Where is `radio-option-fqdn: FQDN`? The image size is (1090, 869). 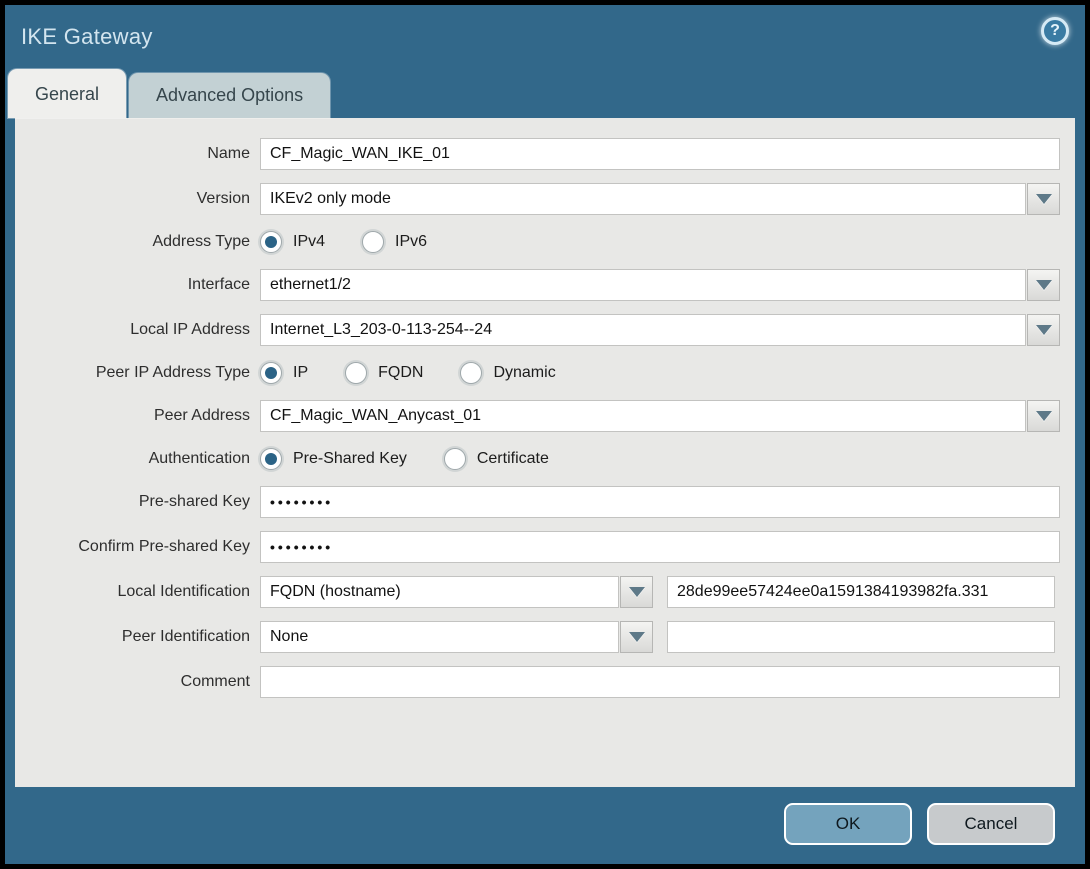 radio-option-fqdn: FQDN is located at coordinates (384, 373).